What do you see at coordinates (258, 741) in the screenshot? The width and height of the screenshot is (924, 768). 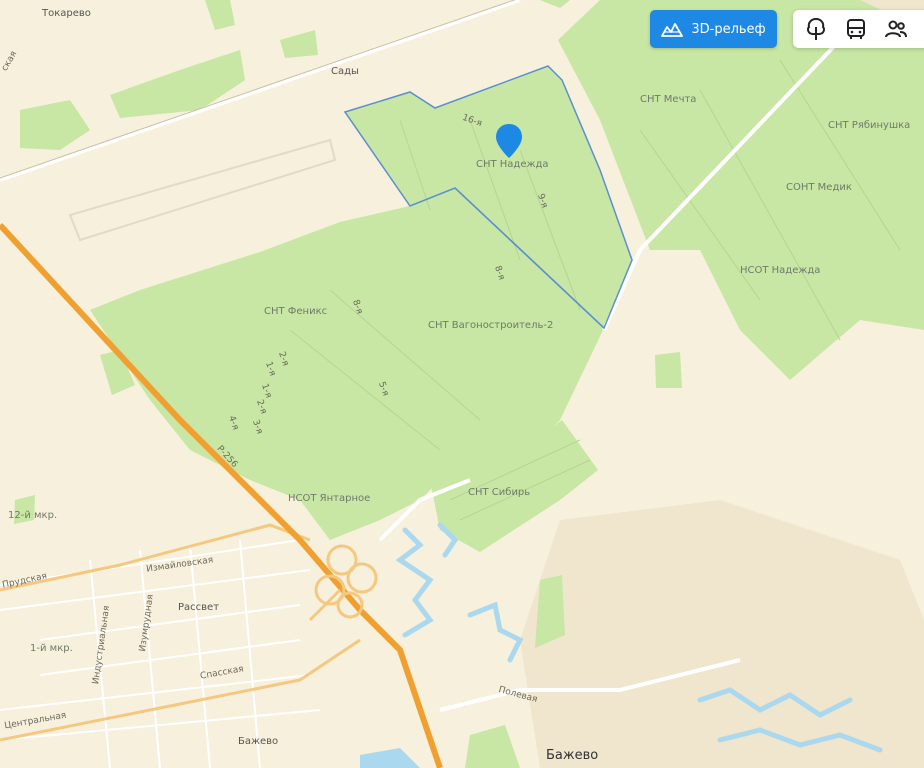 I see `label-bazhevo-small: Бажево` at bounding box center [258, 741].